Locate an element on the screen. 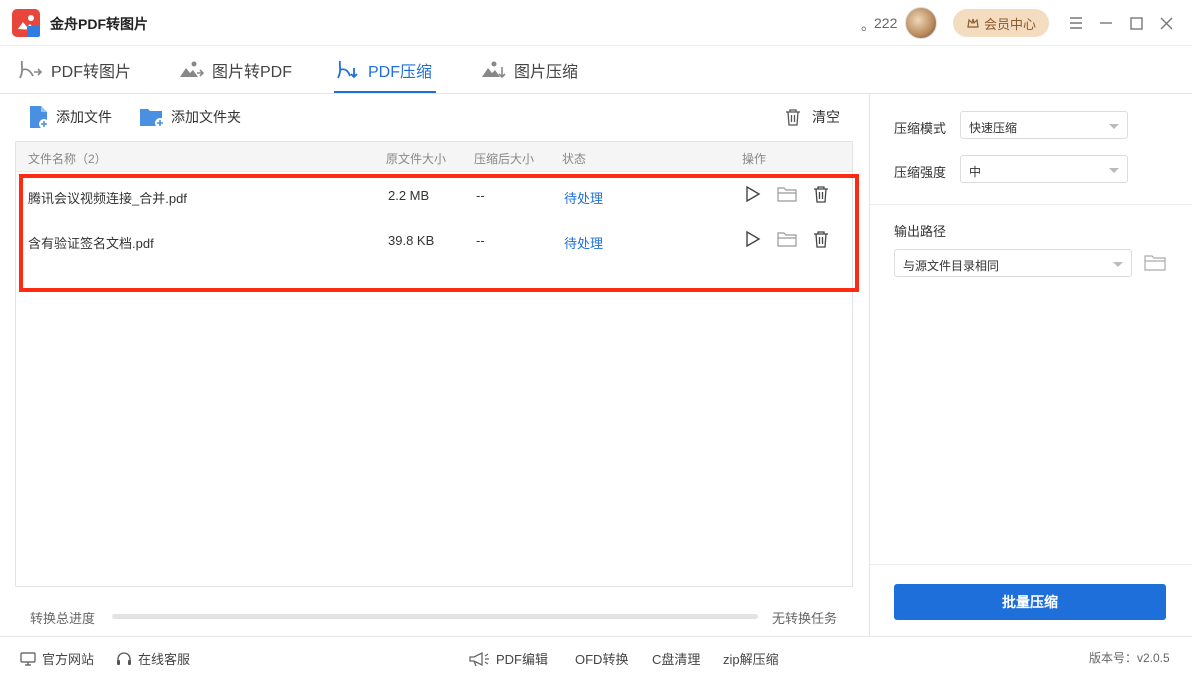  add-folder-icon is located at coordinates (152, 118).